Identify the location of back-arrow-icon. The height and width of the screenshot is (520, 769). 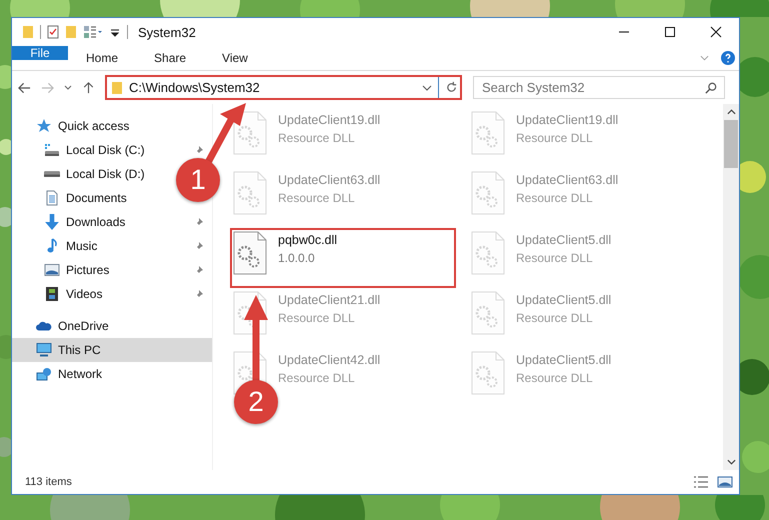
(24, 88).